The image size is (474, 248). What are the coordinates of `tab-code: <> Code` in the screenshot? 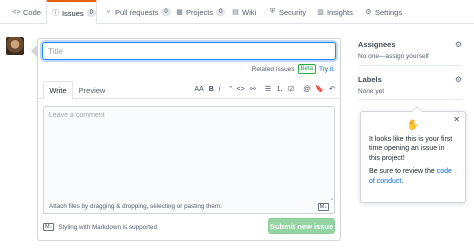 It's located at (26, 12).